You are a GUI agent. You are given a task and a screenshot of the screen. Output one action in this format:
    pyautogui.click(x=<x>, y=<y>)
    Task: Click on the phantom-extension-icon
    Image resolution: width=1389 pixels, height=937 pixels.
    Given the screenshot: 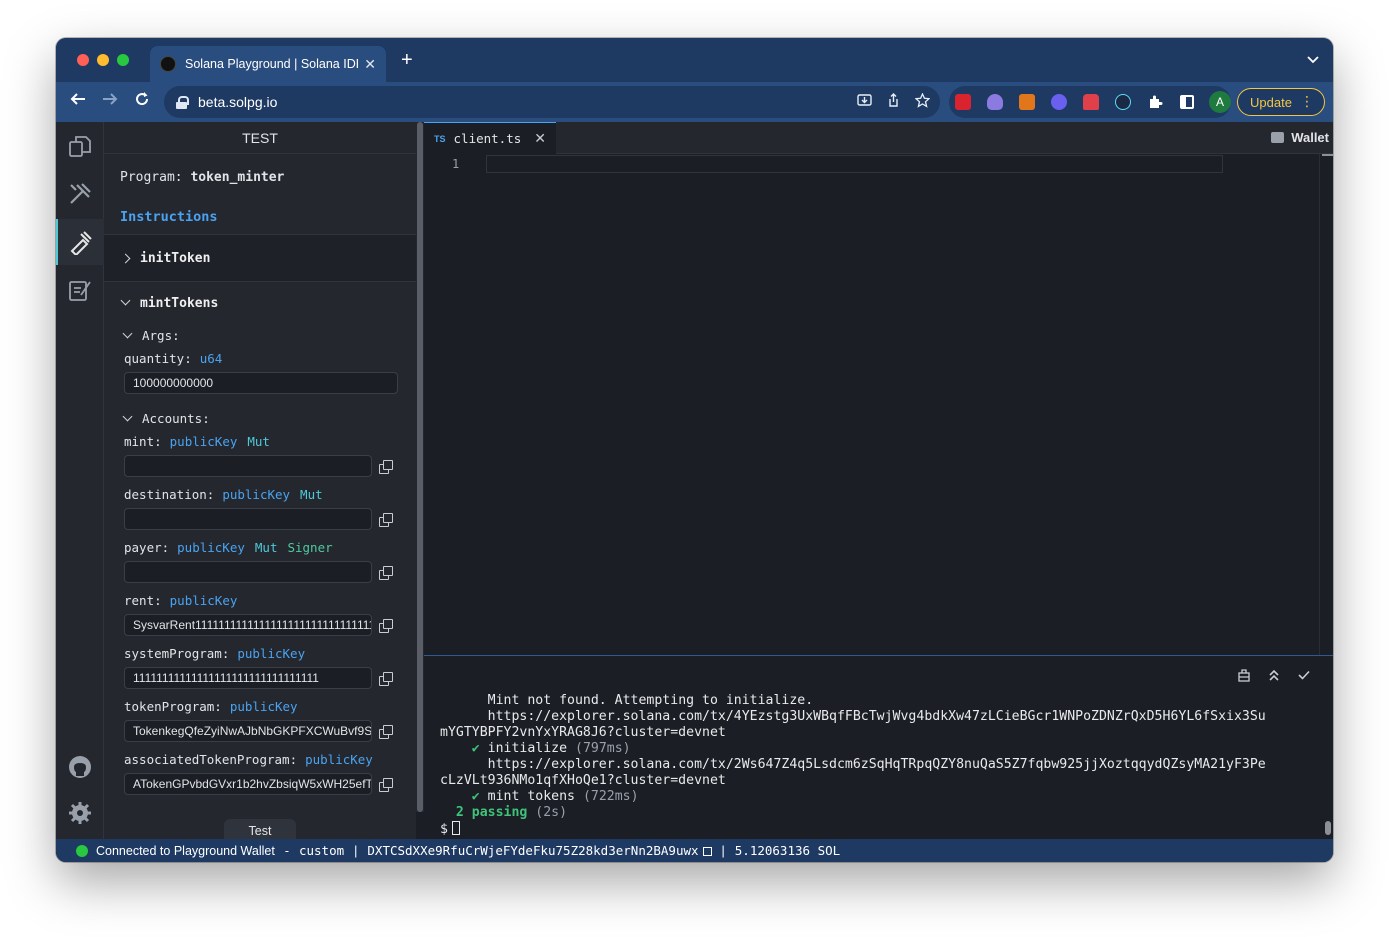 What is the action you would take?
    pyautogui.click(x=995, y=102)
    